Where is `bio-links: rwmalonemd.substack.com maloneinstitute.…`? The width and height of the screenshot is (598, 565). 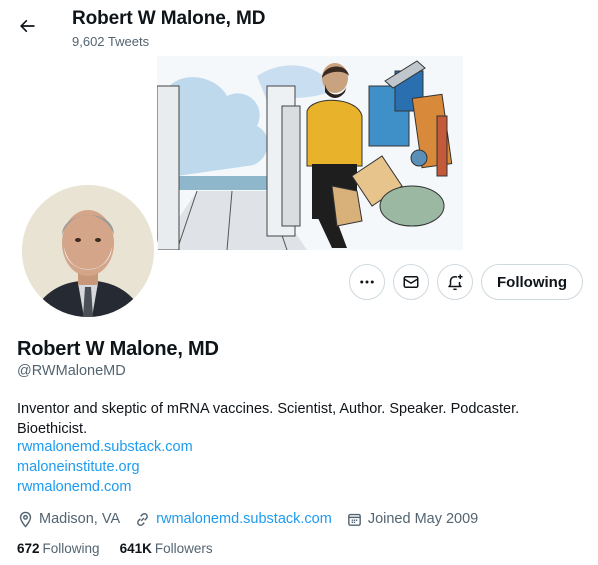 bio-links: rwmalonemd.substack.com maloneinstitute.… is located at coordinates (105, 467).